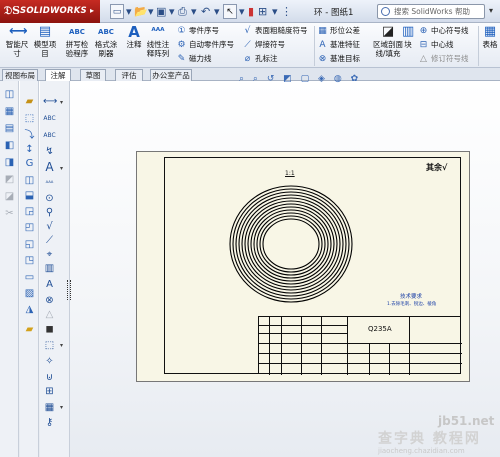 Image resolution: width=500 pixels, height=457 pixels. What do you see at coordinates (29, 163) in the screenshot?
I see `detail-view-icon: G` at bounding box center [29, 163].